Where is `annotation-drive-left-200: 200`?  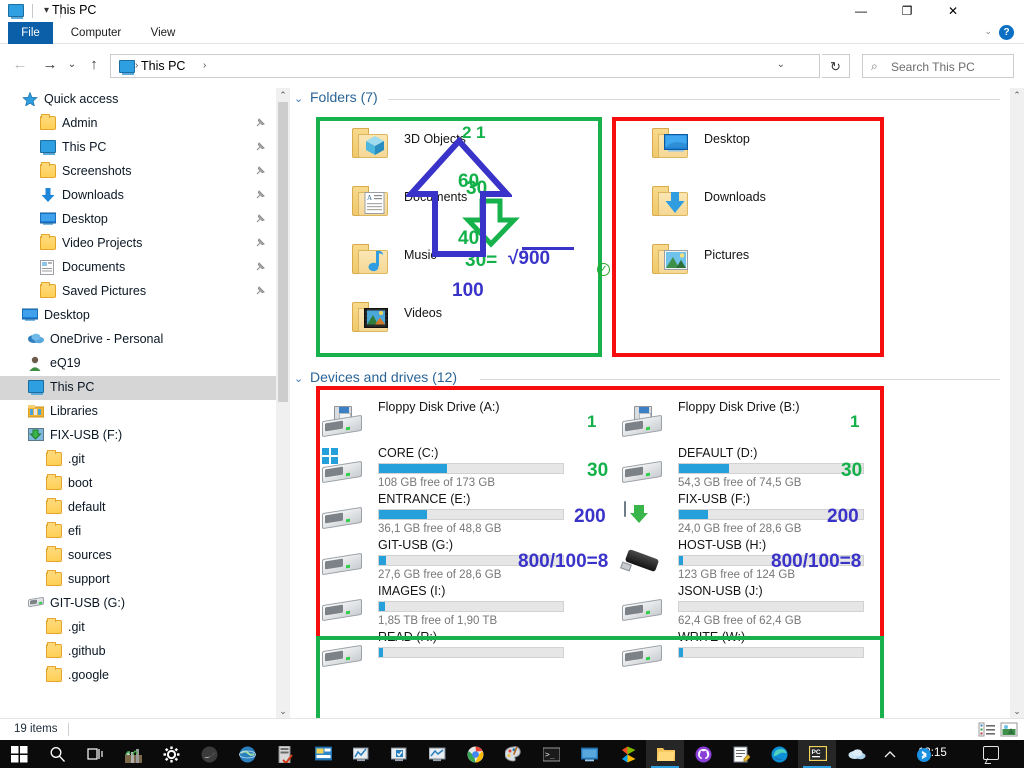
annotation-drive-left-200: 200 is located at coordinates (590, 516).